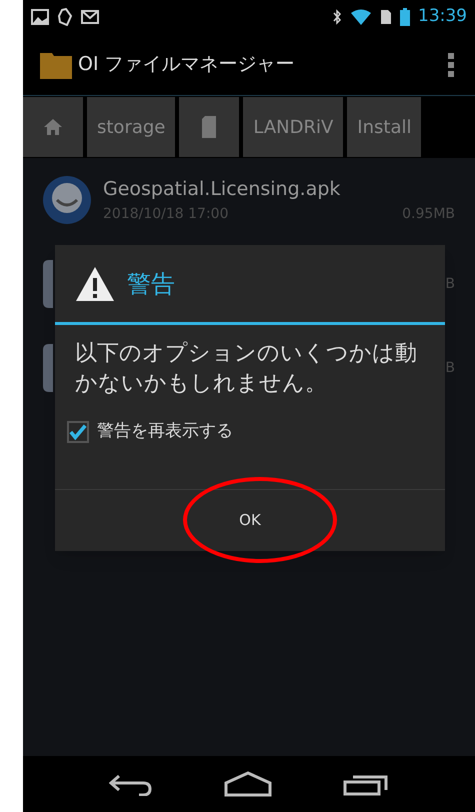 This screenshot has width=475, height=812. I want to click on dialog-title: 警告, so click(151, 284).